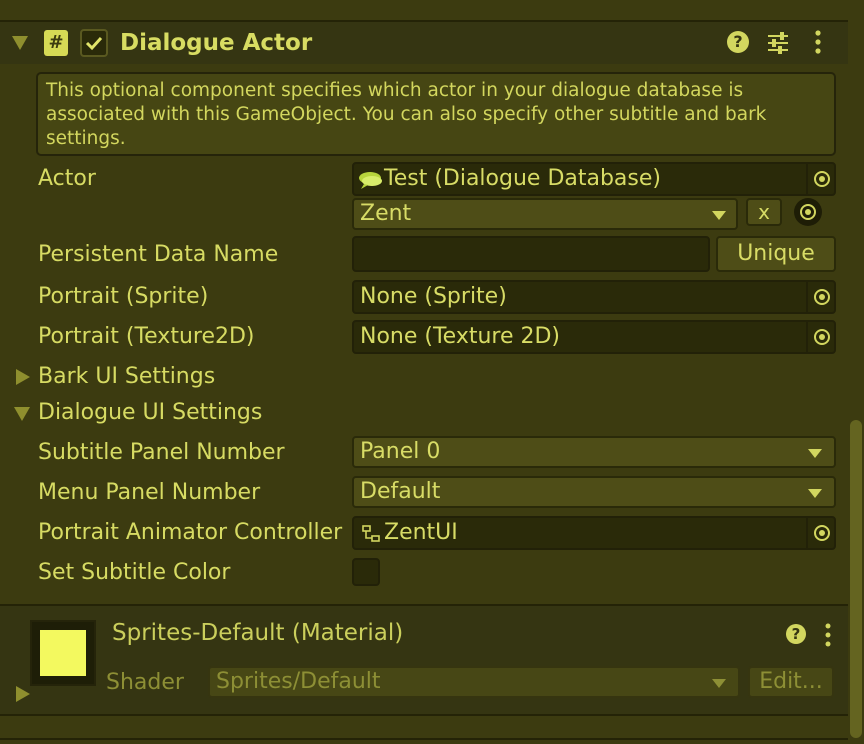  I want to click on actor-database-value: Test (Dialogue Database), so click(522, 178).